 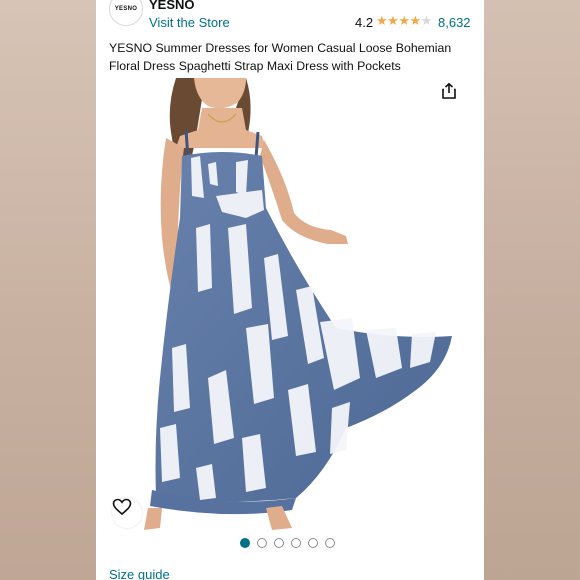 What do you see at coordinates (287, 544) in the screenshot?
I see `image-pagination-dots` at bounding box center [287, 544].